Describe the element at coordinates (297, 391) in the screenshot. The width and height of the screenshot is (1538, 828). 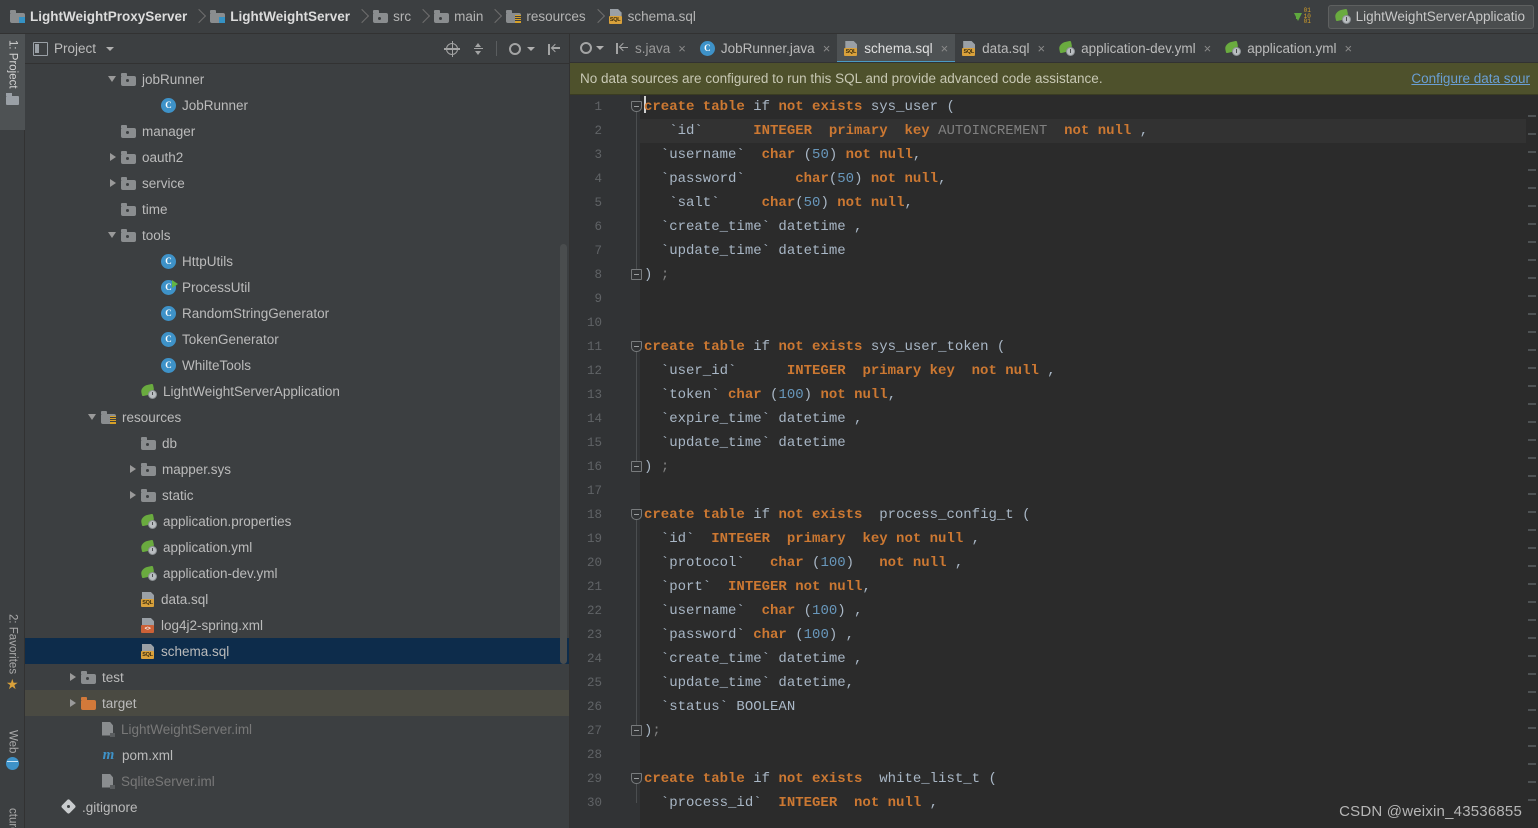
I see `tree-item: LightWeightServerApplication` at that location.